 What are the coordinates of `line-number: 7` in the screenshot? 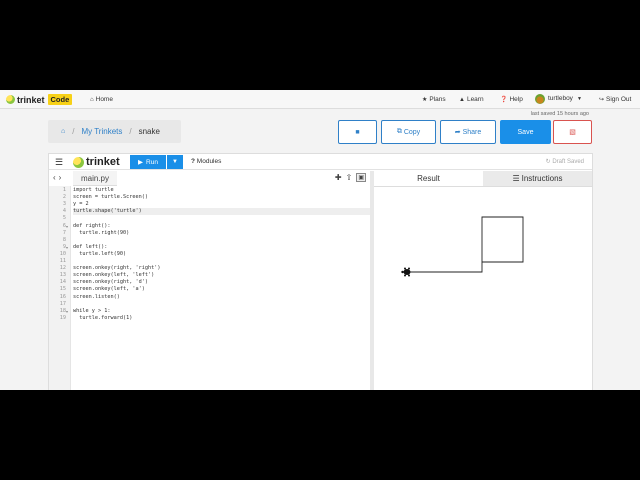 It's located at (64, 232).